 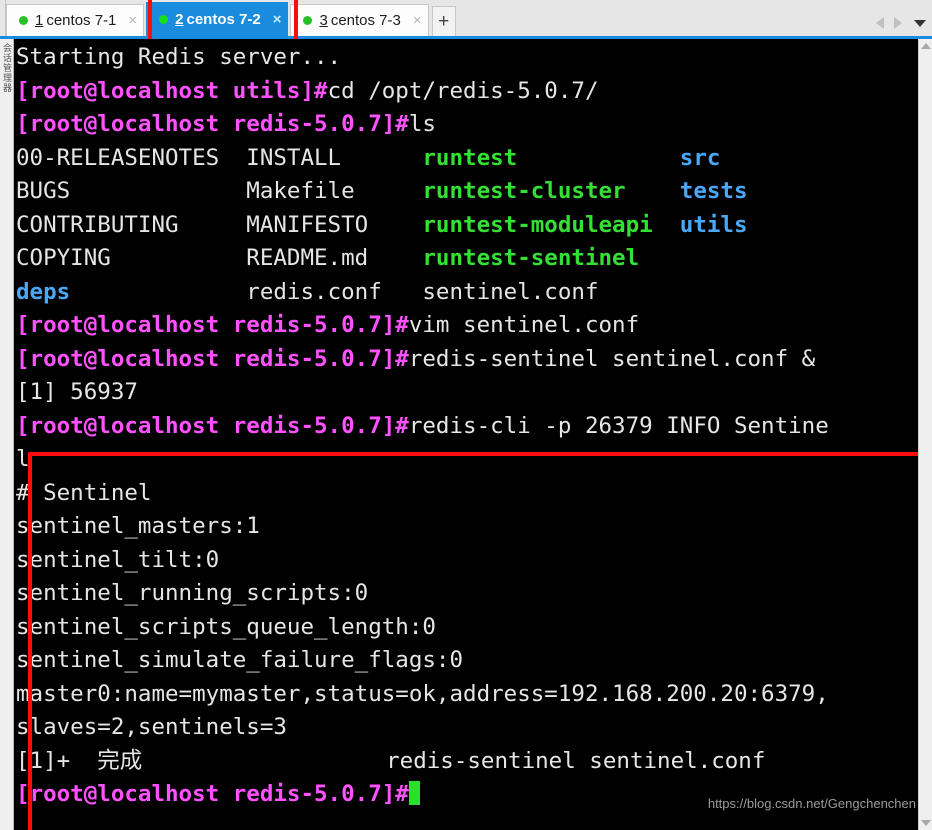 What do you see at coordinates (219, 224) in the screenshot?
I see `terminal-text: CONTRIBUTING MANIFESTO` at bounding box center [219, 224].